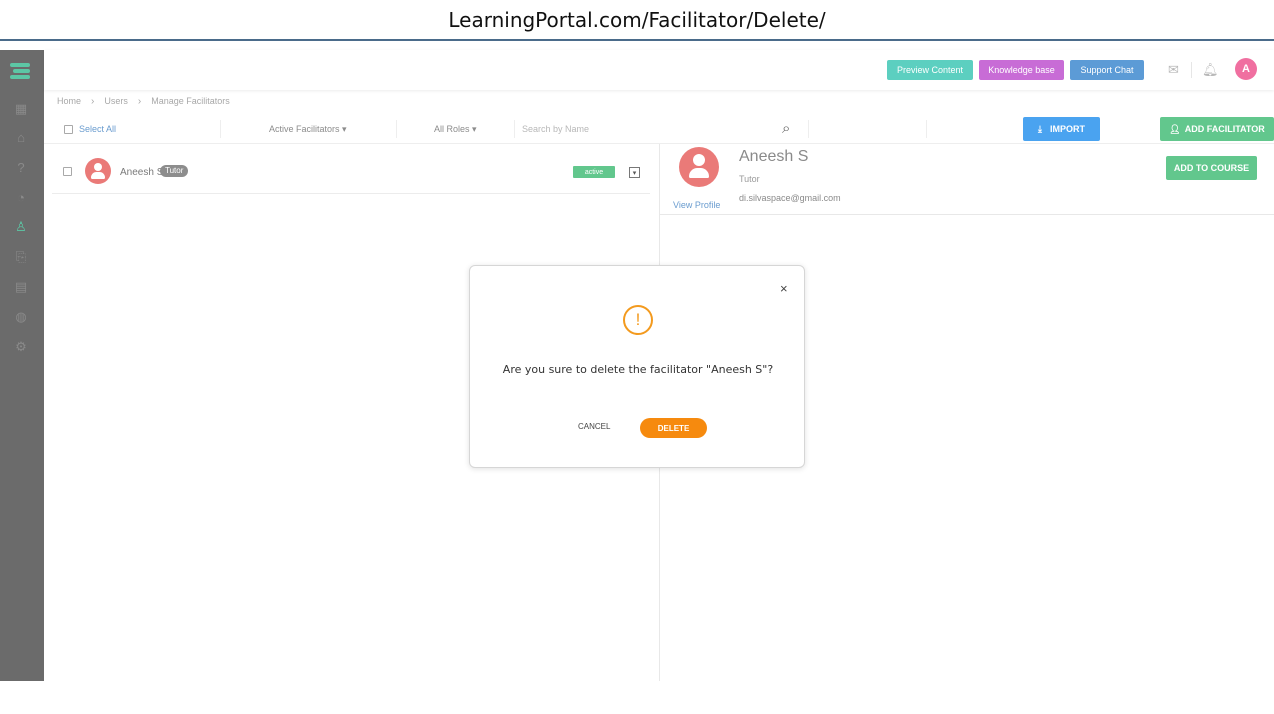  I want to click on add-facilitator-label: ADD FACILITATOR, so click(1224, 129).